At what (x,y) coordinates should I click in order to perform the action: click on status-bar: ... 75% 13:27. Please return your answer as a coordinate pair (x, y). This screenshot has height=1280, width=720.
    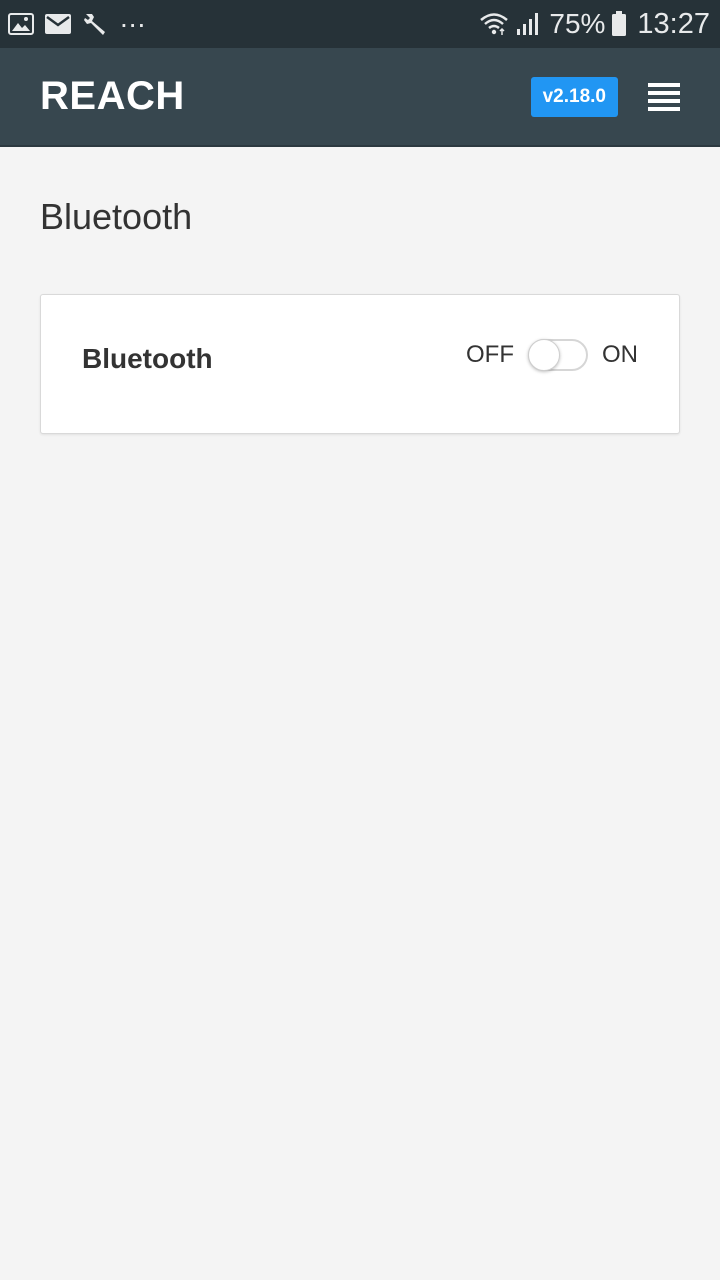
    Looking at the image, I should click on (360, 24).